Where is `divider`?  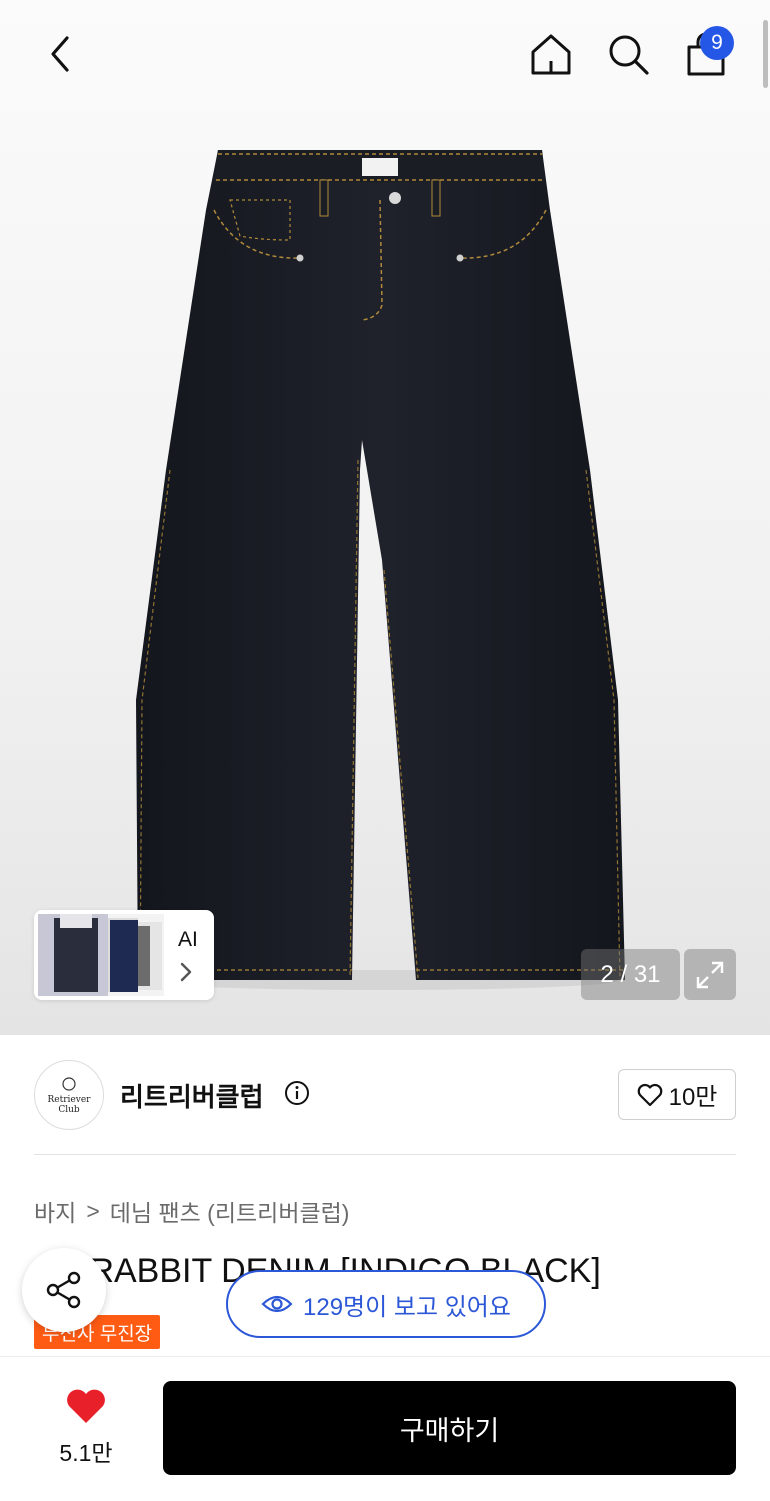 divider is located at coordinates (385, 1154).